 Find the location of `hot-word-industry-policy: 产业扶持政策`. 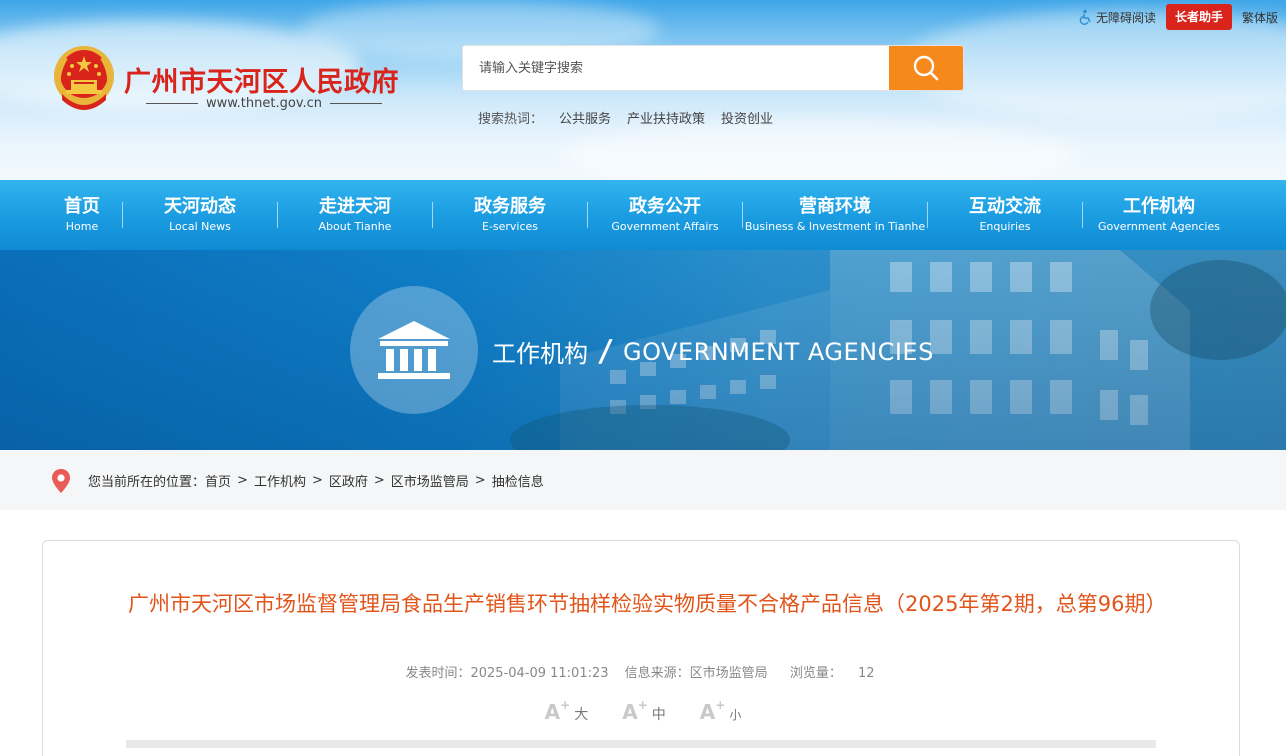

hot-word-industry-policy: 产业扶持政策 is located at coordinates (666, 117).